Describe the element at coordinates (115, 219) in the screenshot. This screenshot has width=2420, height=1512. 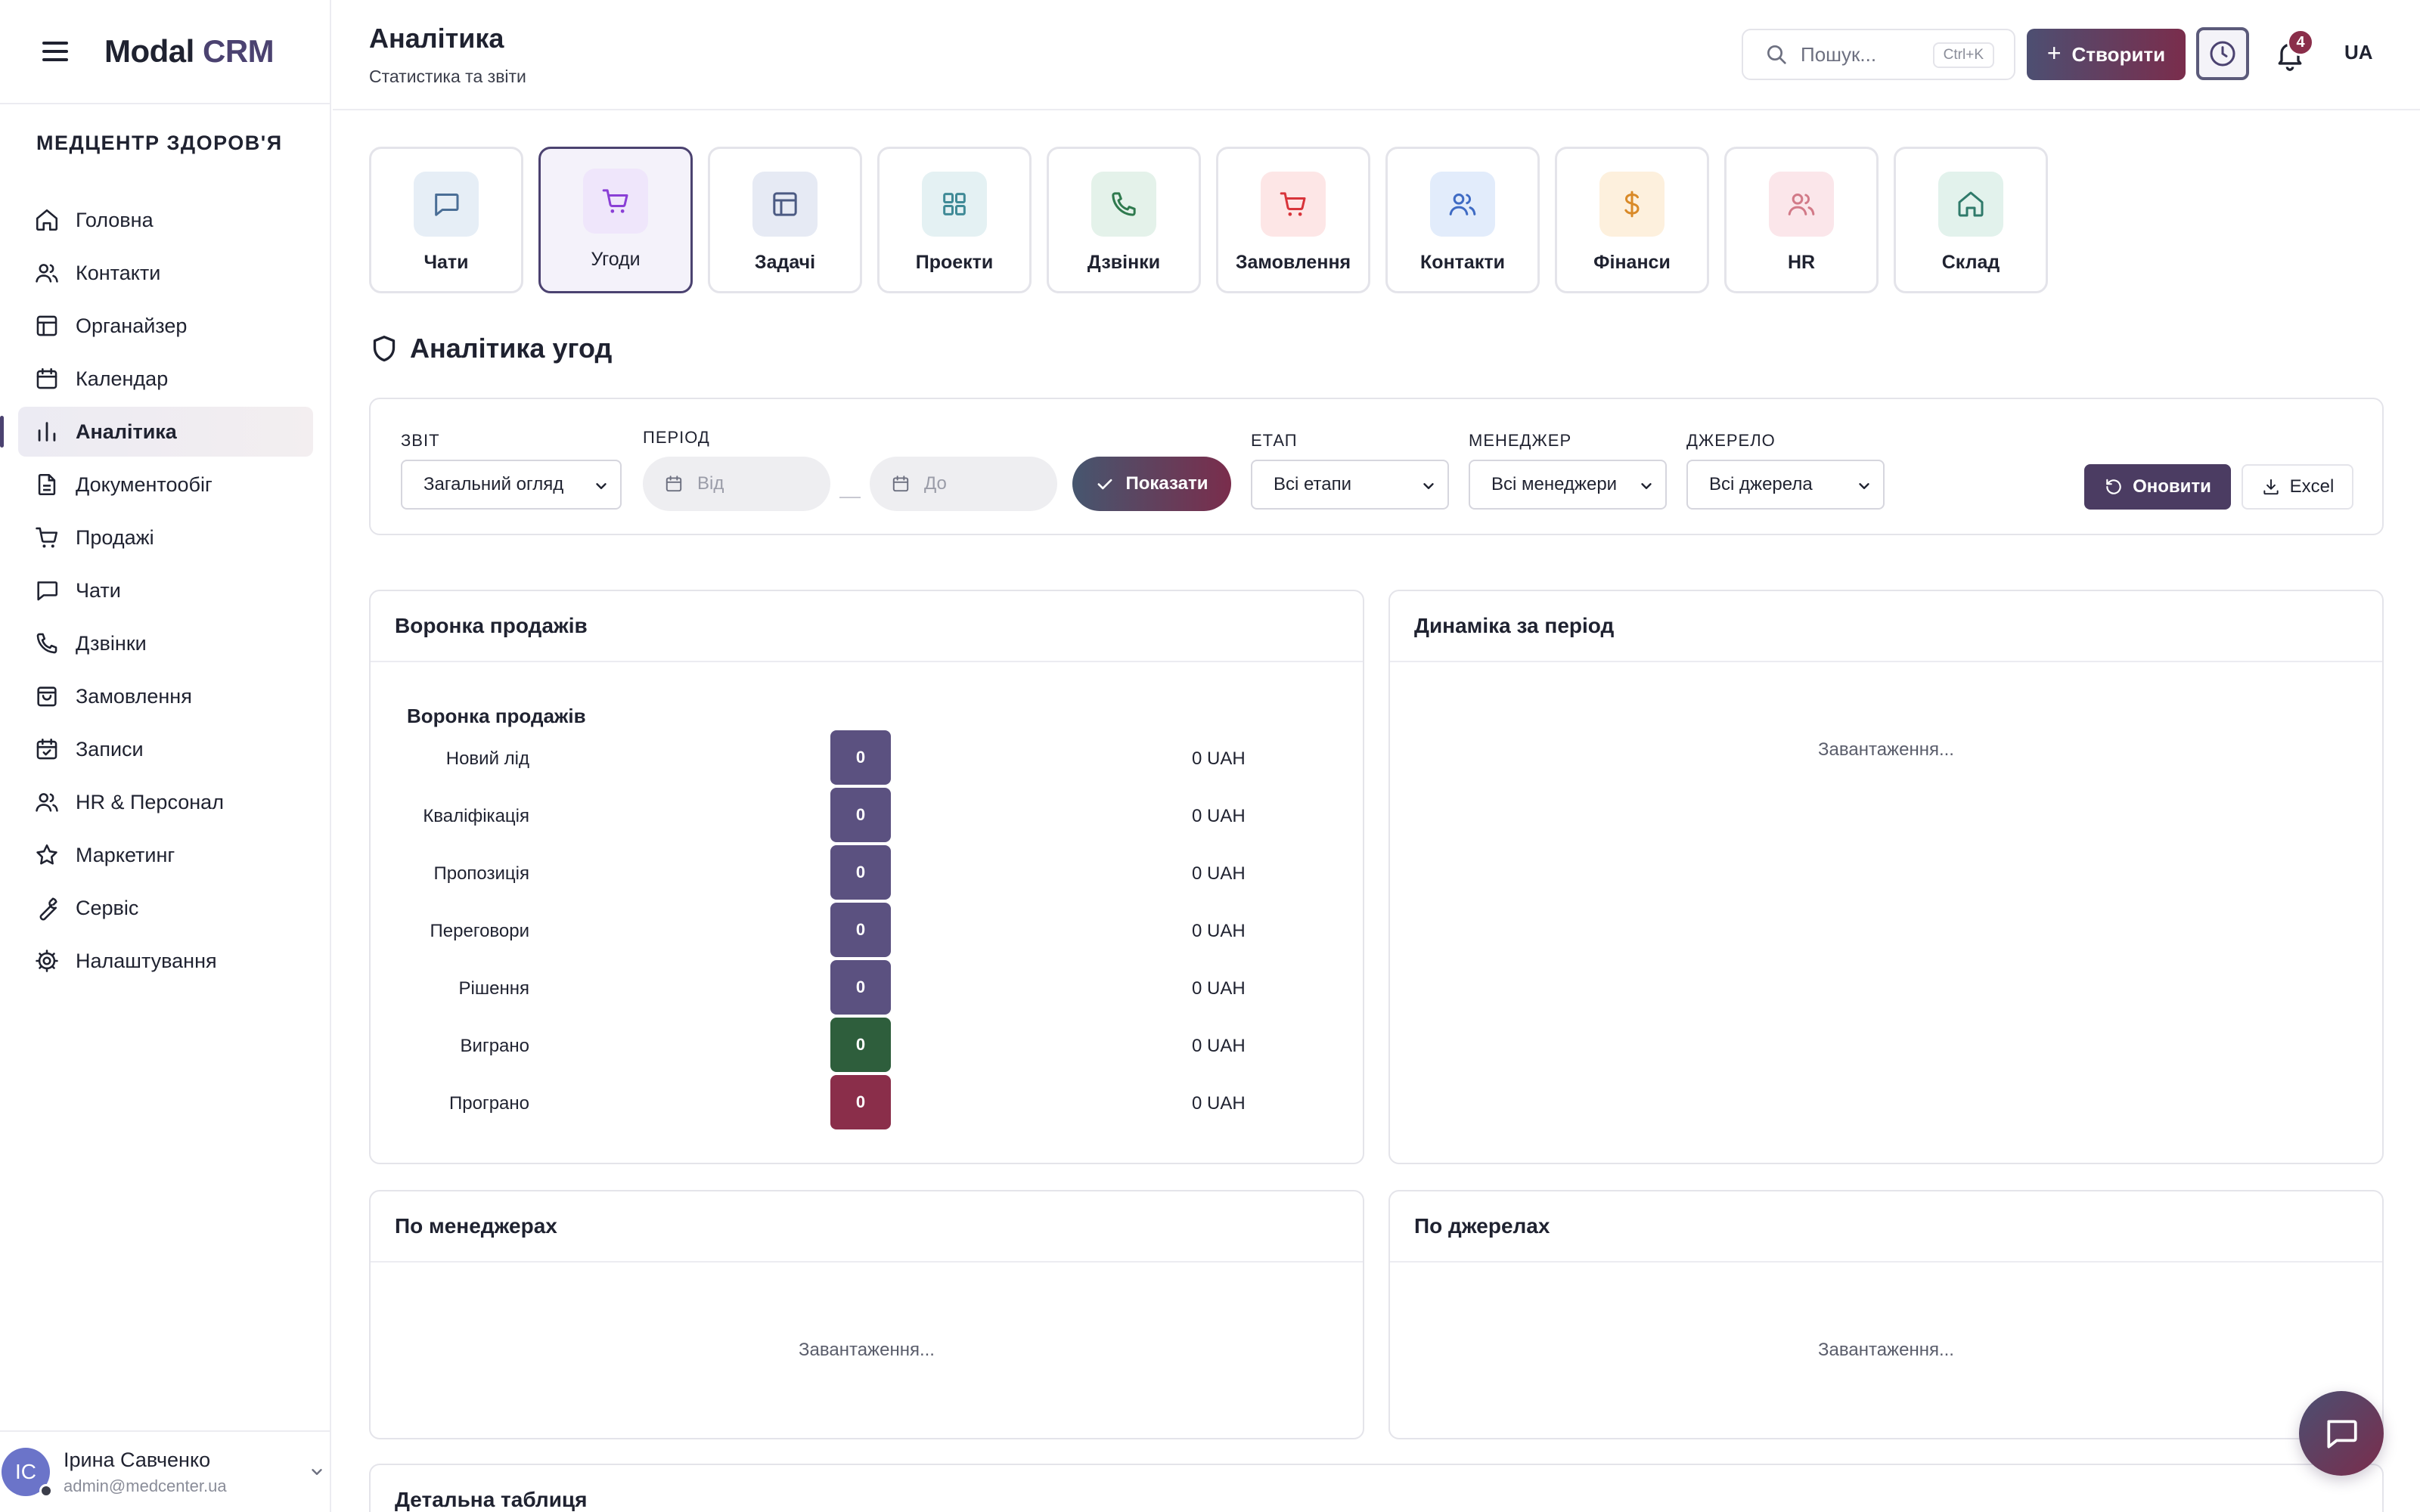
I see `sidebar-item-label: Головна` at that location.